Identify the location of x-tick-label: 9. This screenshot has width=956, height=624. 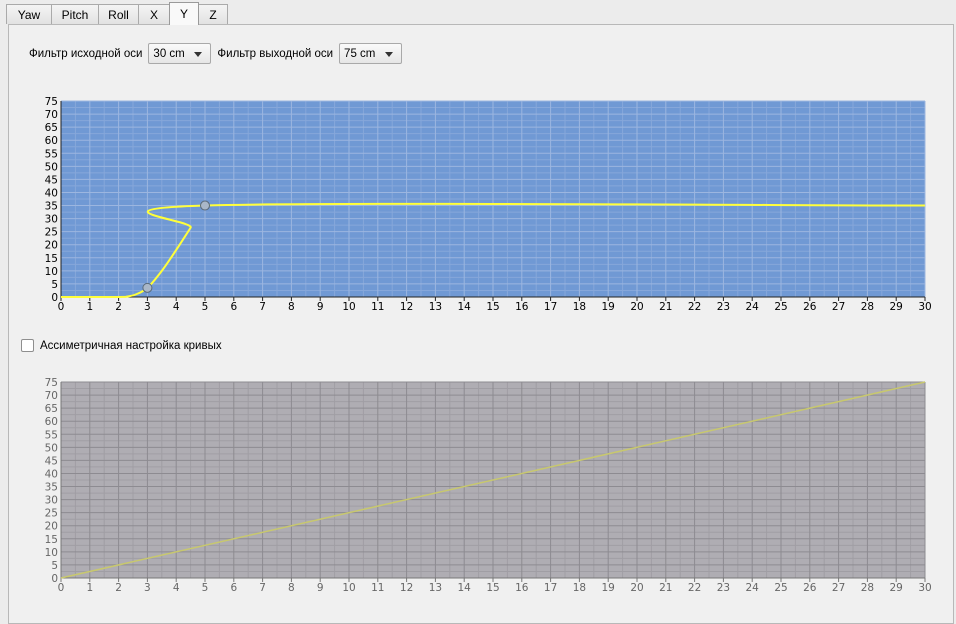
(320, 588).